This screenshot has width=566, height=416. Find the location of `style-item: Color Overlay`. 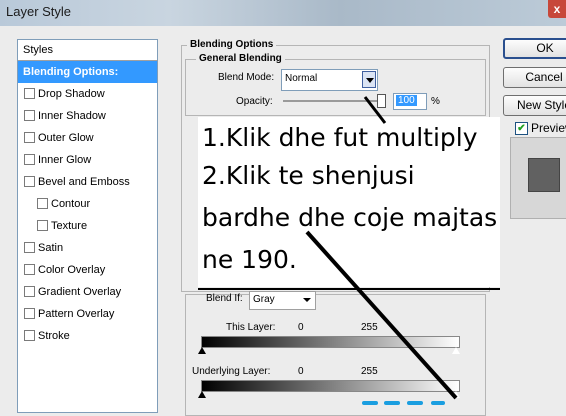

style-item: Color Overlay is located at coordinates (87, 270).